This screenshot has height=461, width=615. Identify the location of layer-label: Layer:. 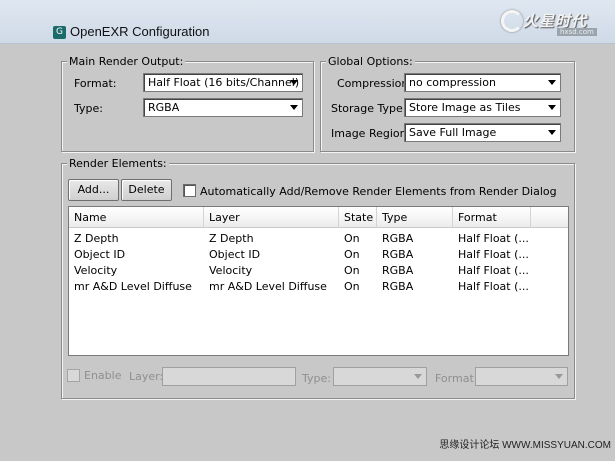
(146, 376).